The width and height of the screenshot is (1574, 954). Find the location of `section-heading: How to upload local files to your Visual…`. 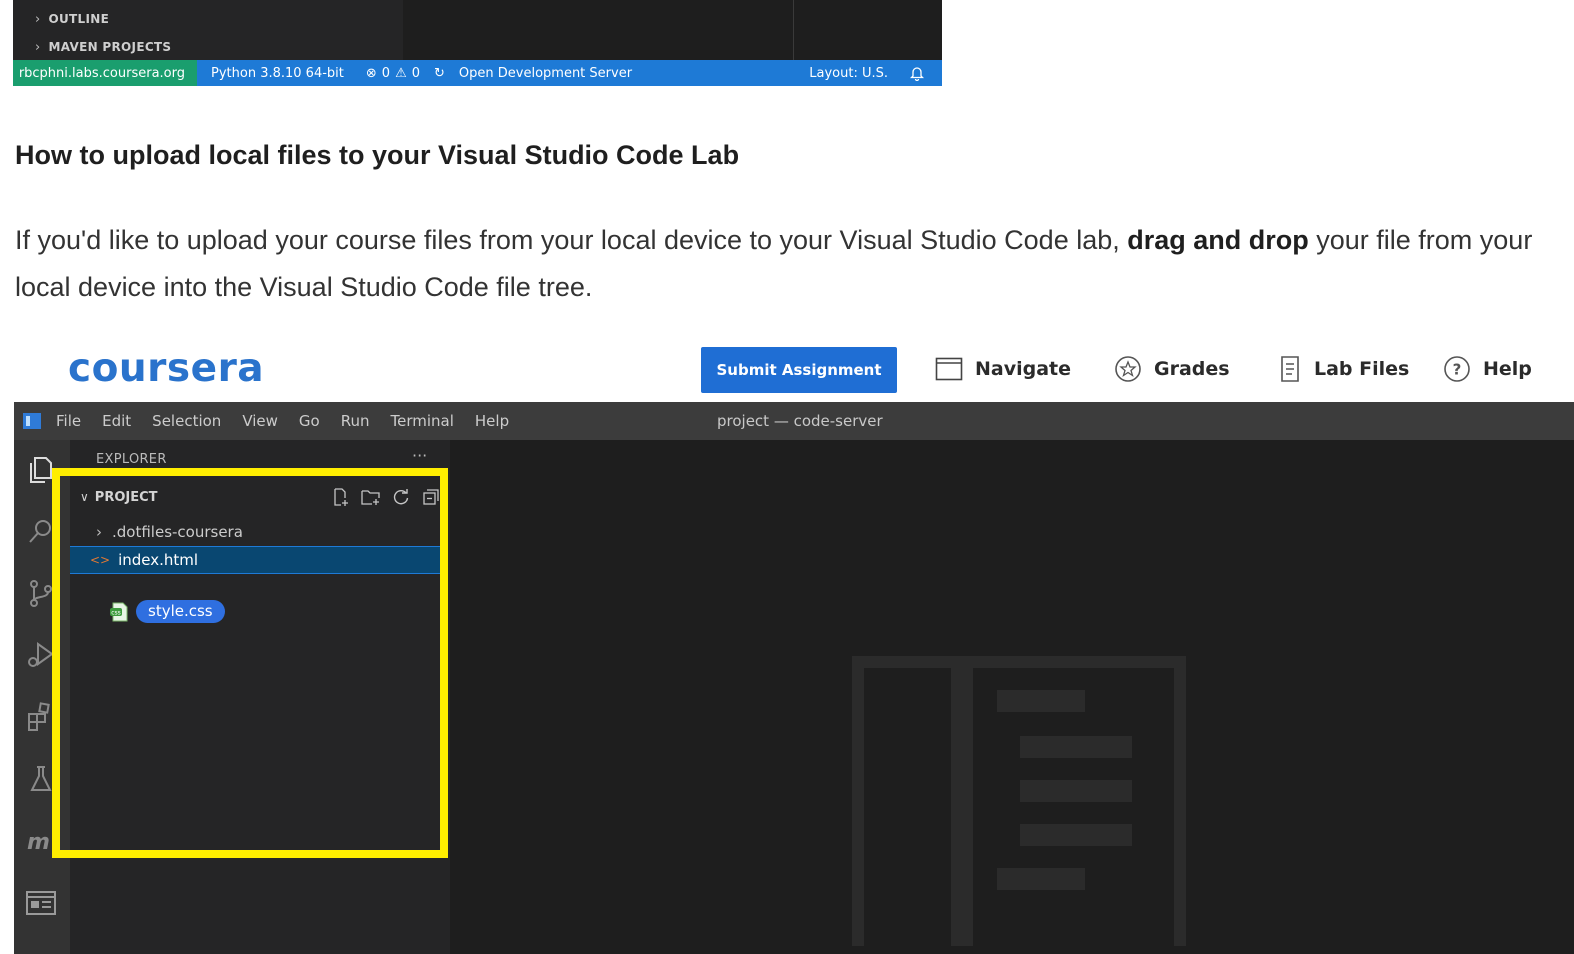

section-heading: How to upload local files to your Visual… is located at coordinates (377, 155).